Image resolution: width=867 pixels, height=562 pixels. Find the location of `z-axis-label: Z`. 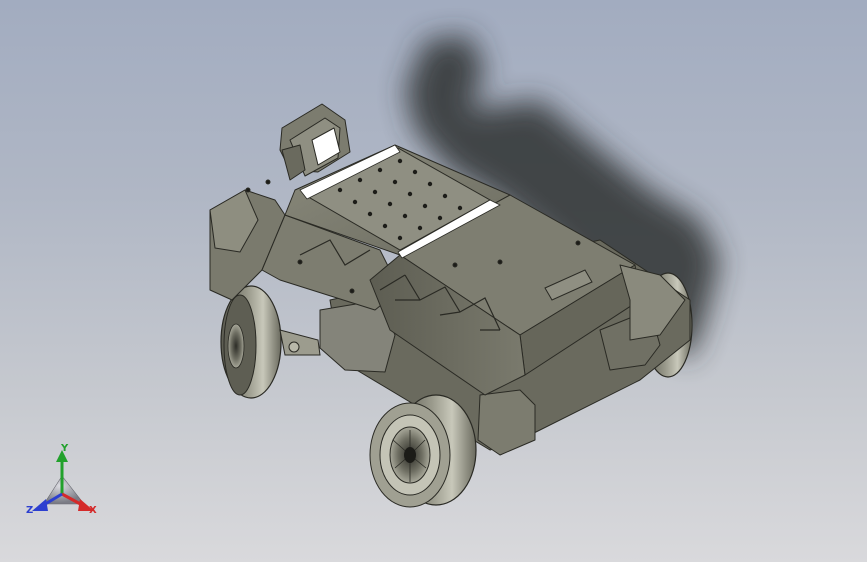

z-axis-label: Z is located at coordinates (30, 510).